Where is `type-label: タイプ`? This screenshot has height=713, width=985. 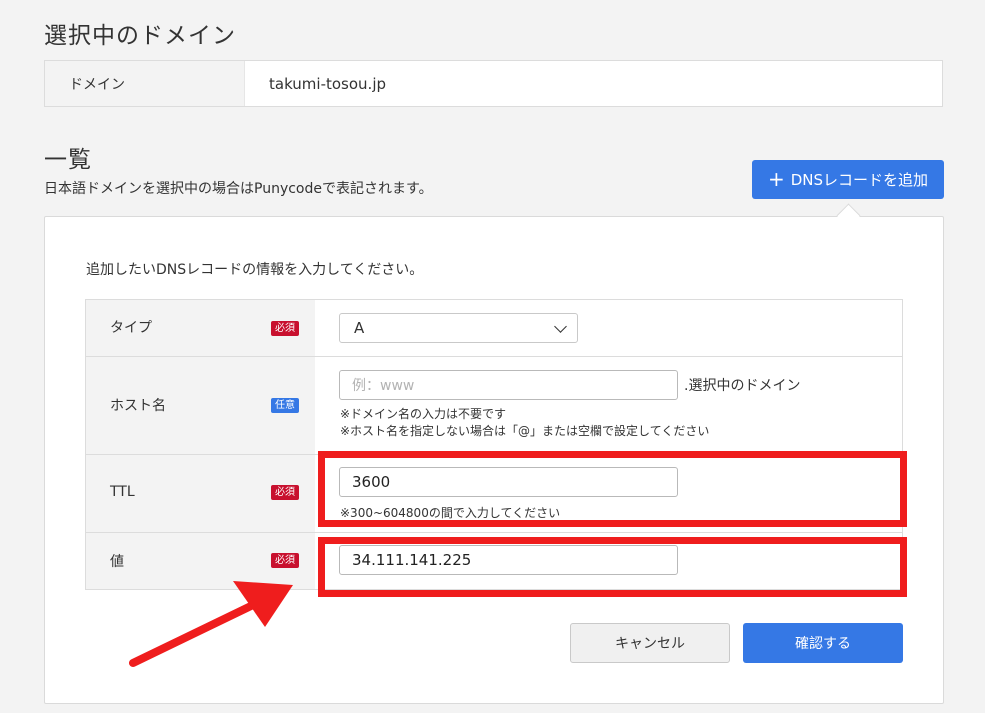
type-label: タイプ is located at coordinates (131, 328).